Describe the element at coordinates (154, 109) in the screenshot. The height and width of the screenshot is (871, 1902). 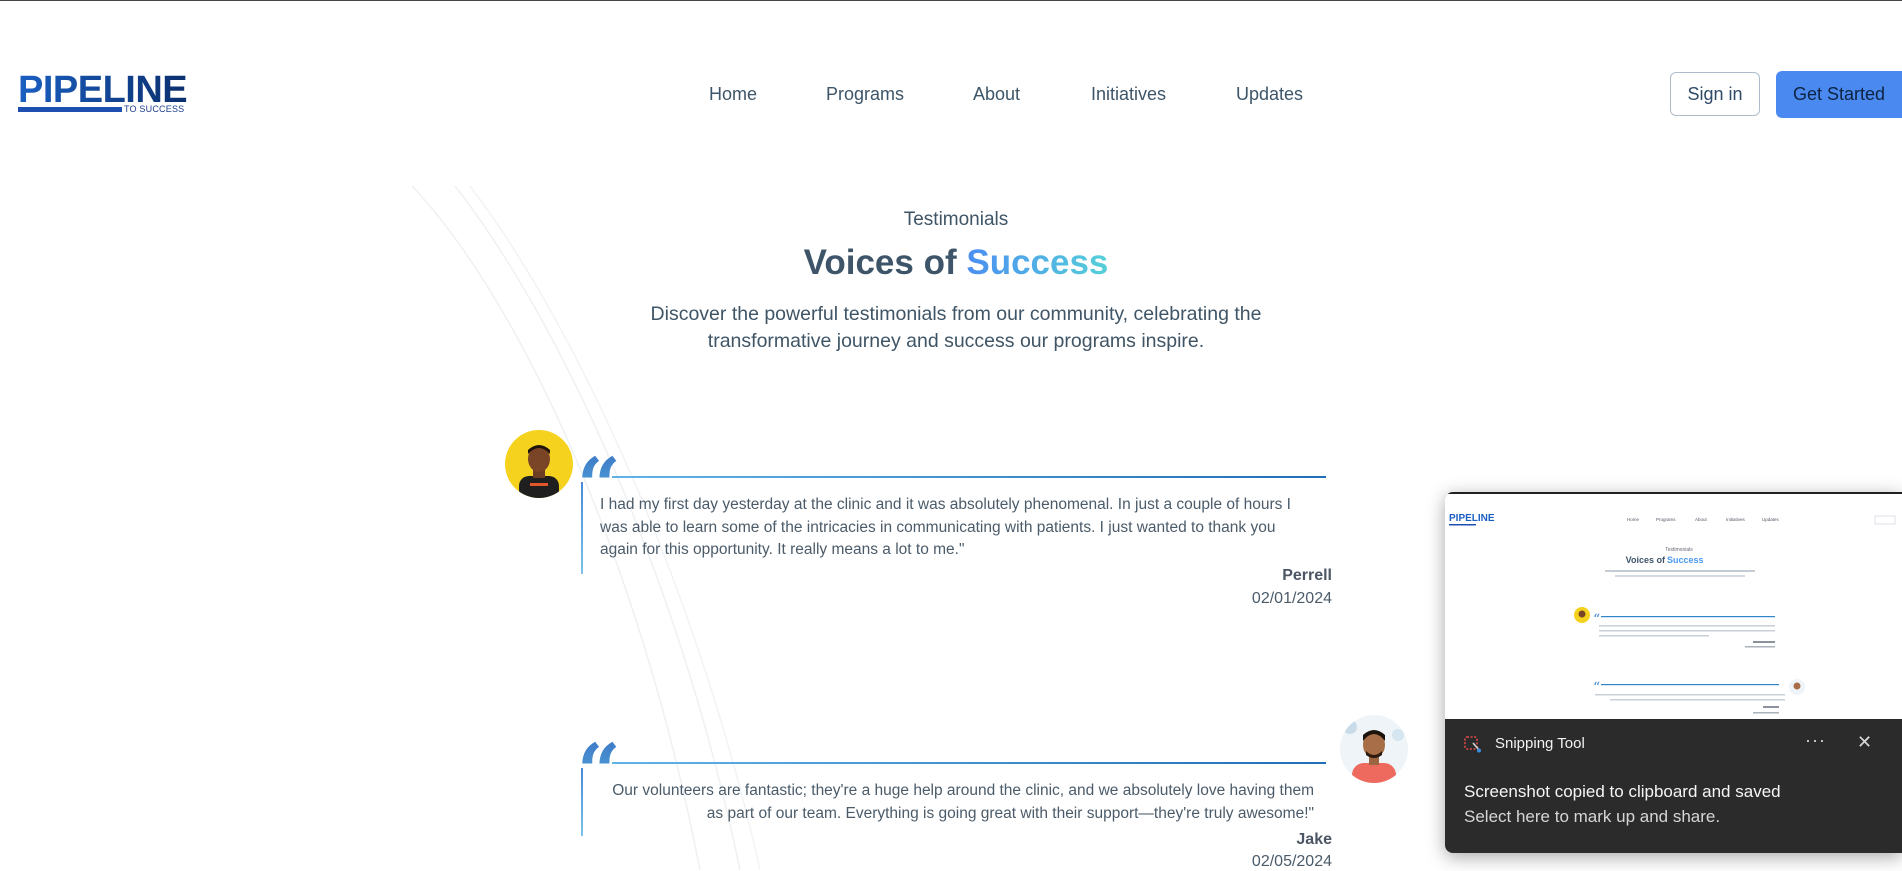
I see `brand-tagline: TO SUCCESS` at that location.